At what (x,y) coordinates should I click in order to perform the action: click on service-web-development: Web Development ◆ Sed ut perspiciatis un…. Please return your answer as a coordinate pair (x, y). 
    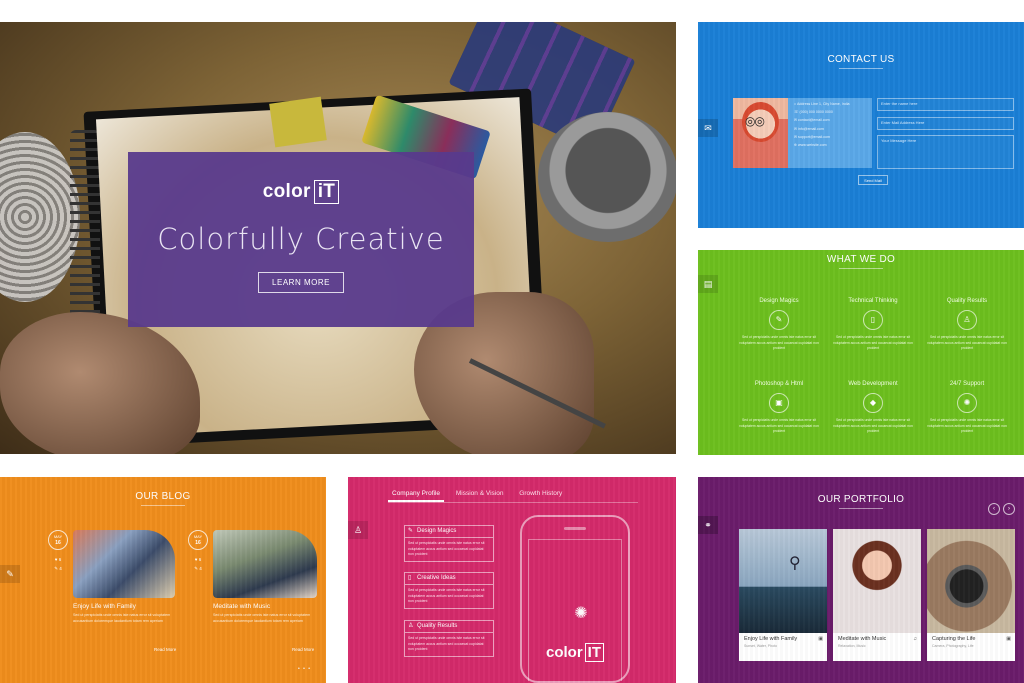
    Looking at the image, I should click on (873, 408).